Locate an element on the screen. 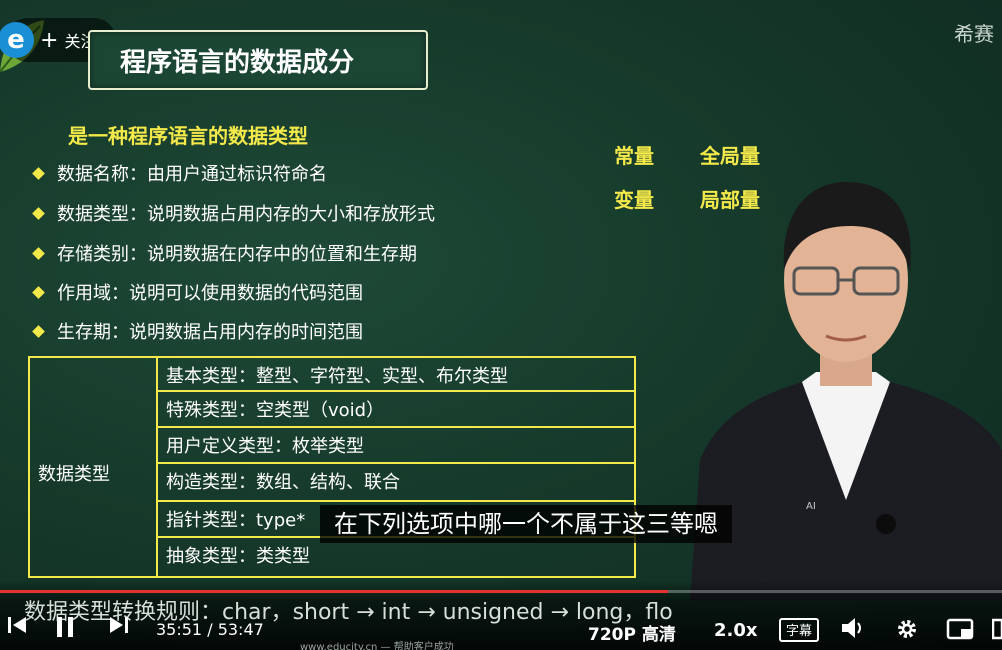  slide-footer-url: www.educity.cn — 帮助客户成功 is located at coordinates (377, 646).